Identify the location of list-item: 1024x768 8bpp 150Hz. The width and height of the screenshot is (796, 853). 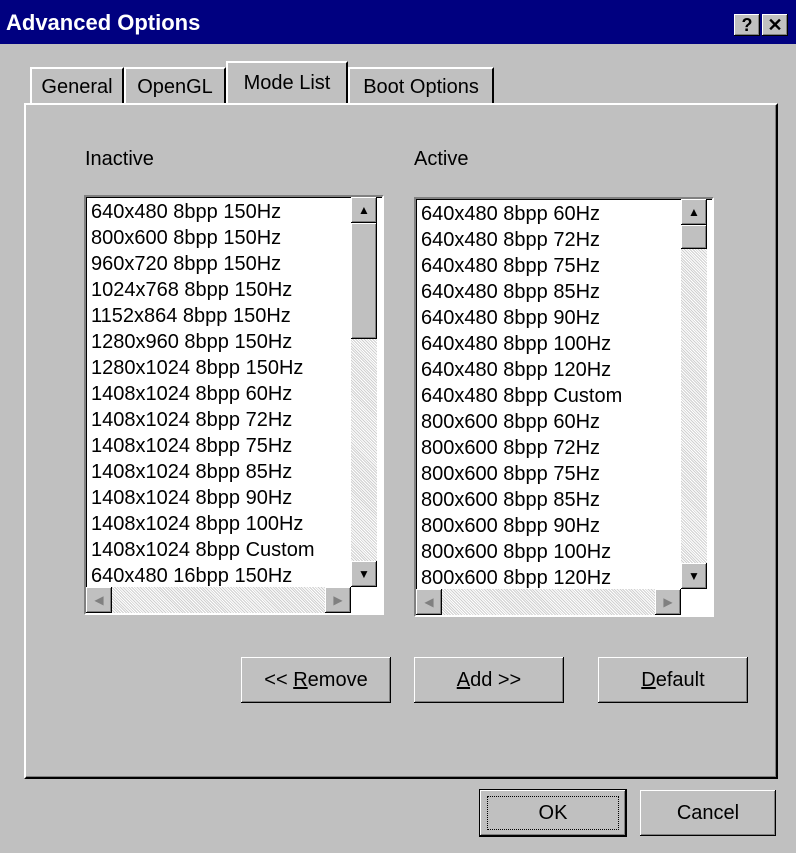
(203, 290).